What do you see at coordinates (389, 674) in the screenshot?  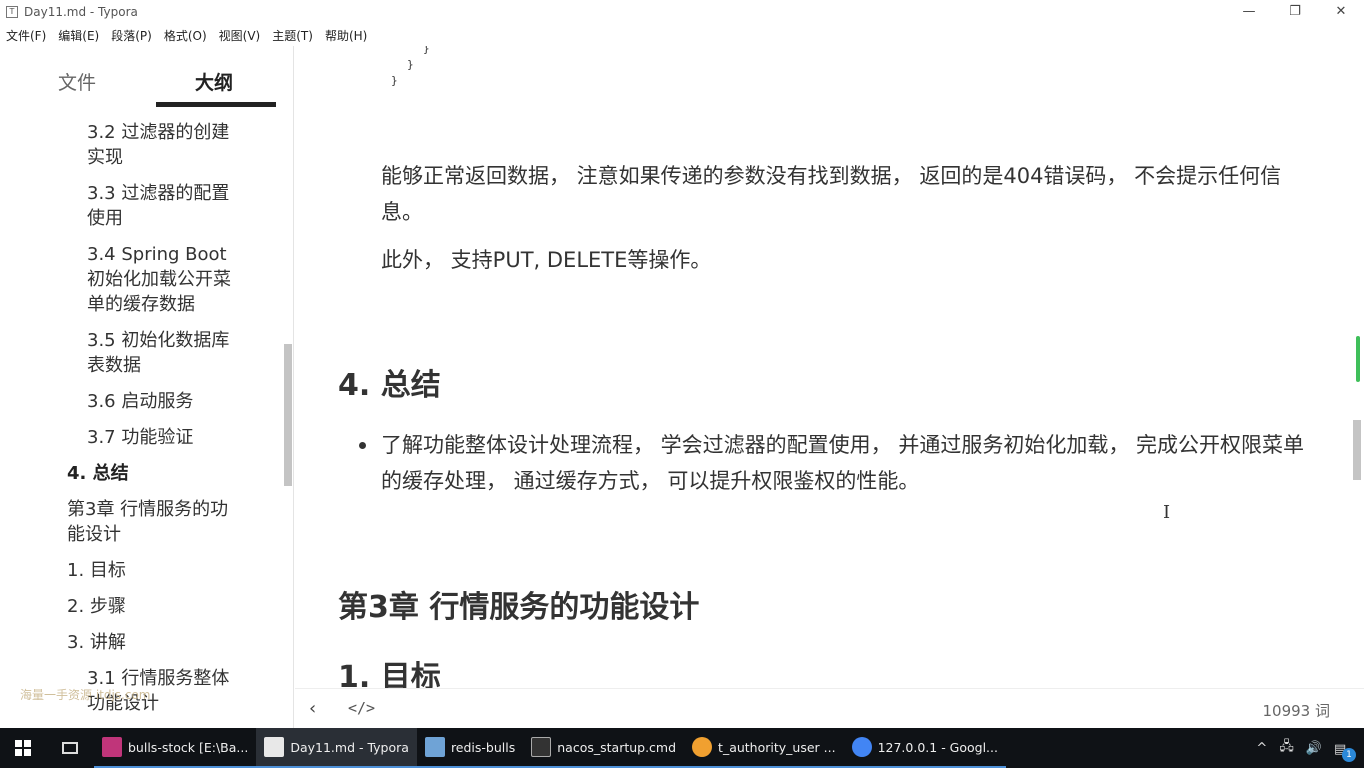 I see `heading-goal: 1. 目标` at bounding box center [389, 674].